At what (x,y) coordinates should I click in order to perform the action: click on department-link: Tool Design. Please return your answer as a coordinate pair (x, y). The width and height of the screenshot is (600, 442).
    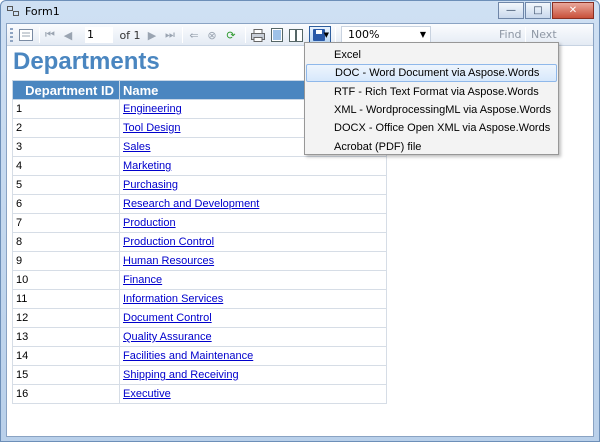
    Looking at the image, I should click on (151, 128).